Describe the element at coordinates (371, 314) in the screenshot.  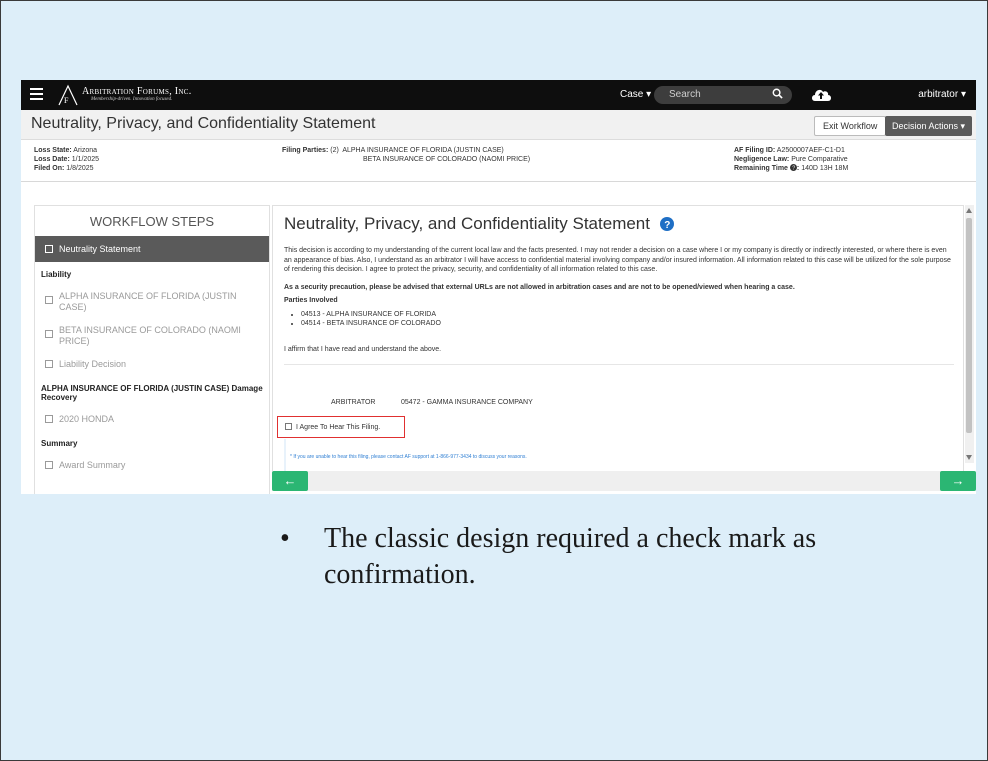
I see `list-item: 04513 - ALPHA INSURANCE OF FLORIDA` at that location.